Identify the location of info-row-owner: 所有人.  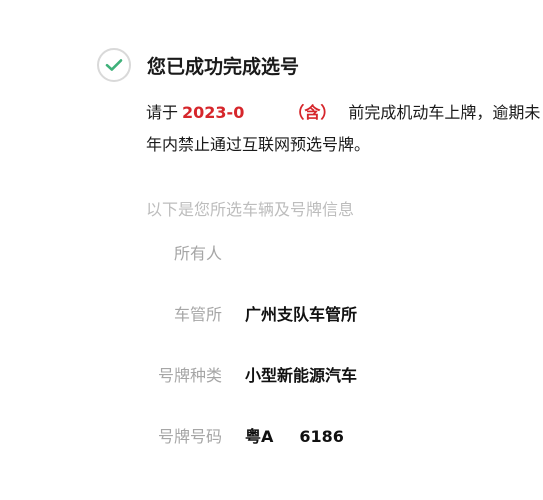
(271, 252).